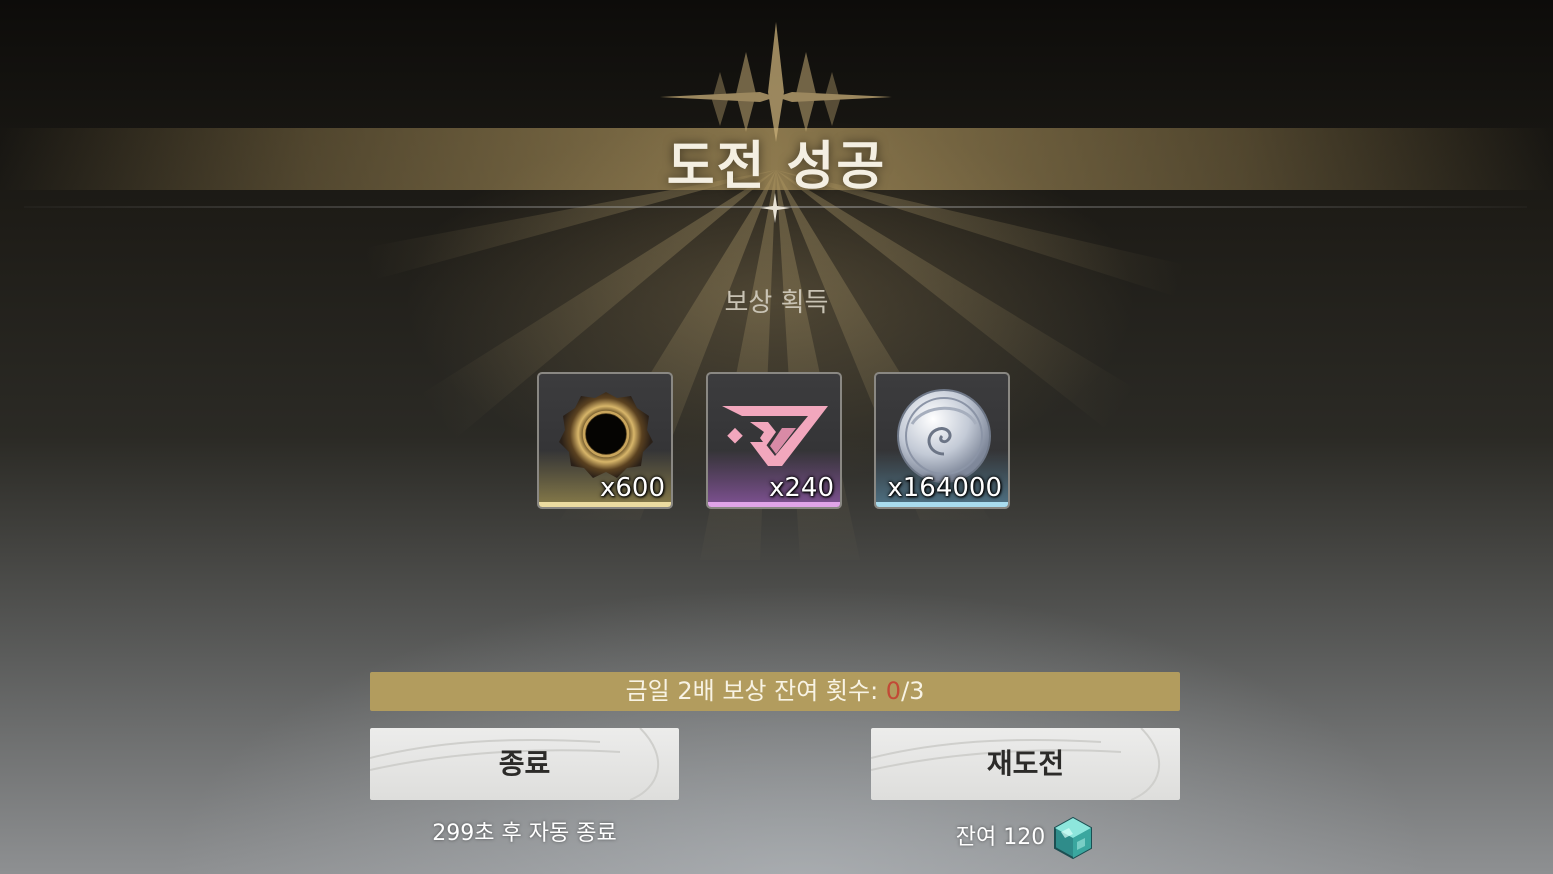 The width and height of the screenshot is (1553, 874). I want to click on reward-quantity: x240, so click(801, 488).